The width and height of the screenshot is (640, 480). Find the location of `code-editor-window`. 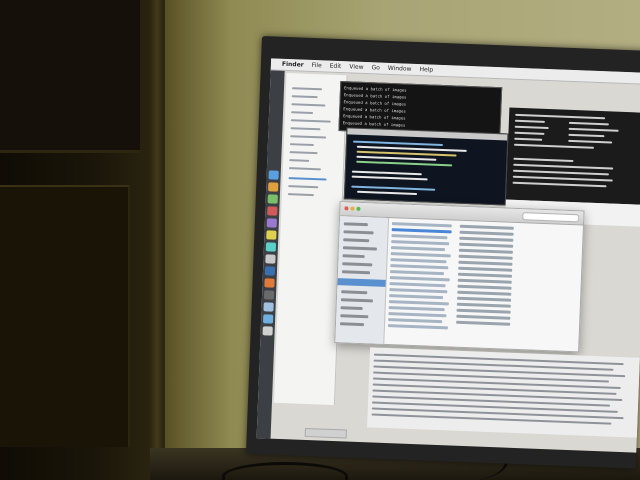

code-editor-window is located at coordinates (426, 166).